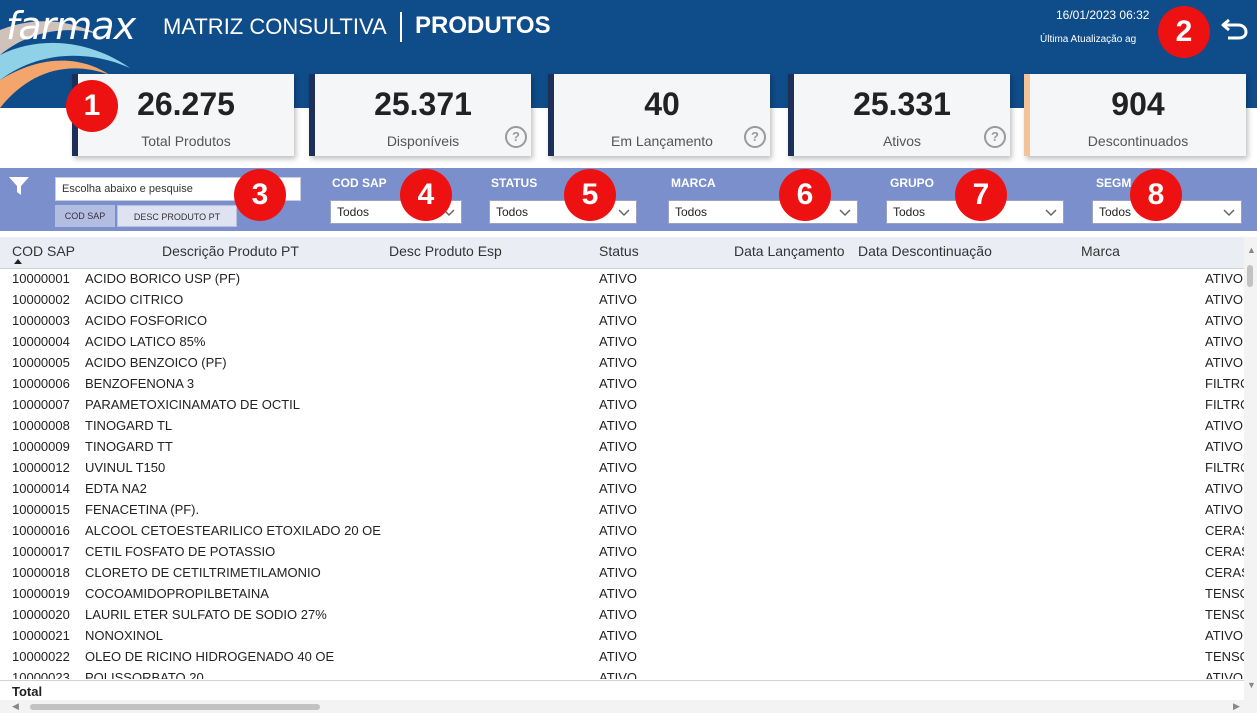 The image size is (1257, 713). Describe the element at coordinates (514, 183) in the screenshot. I see `slicer-label-status: STATUS` at that location.